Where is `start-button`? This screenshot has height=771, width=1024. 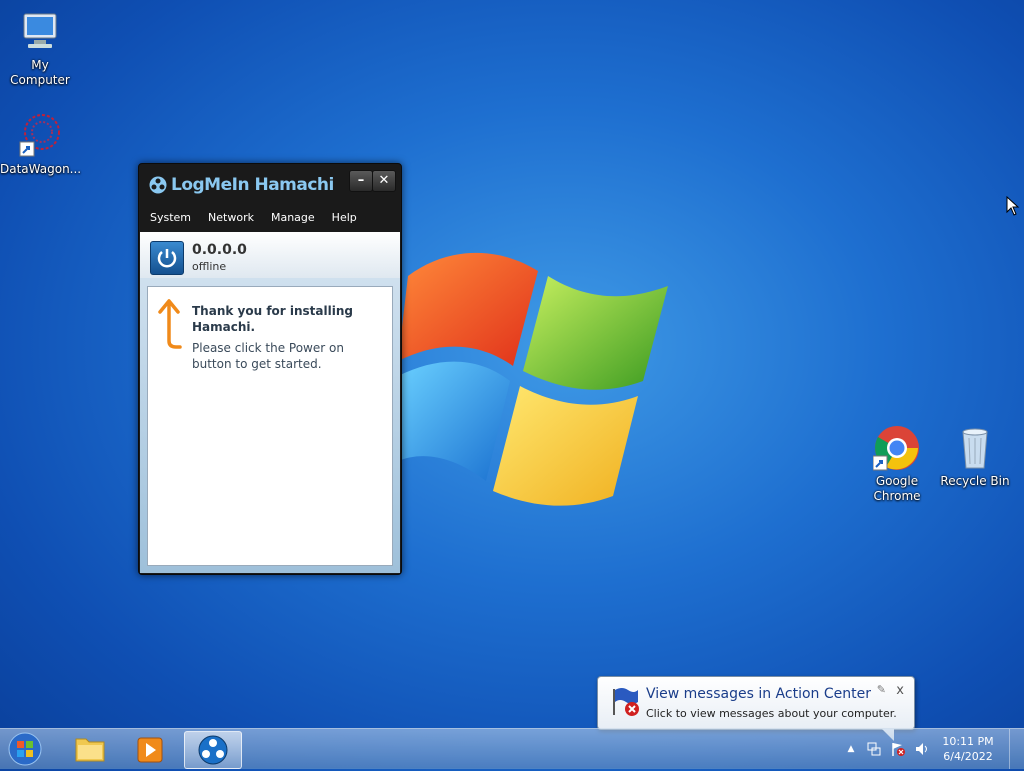
start-button is located at coordinates (25, 749).